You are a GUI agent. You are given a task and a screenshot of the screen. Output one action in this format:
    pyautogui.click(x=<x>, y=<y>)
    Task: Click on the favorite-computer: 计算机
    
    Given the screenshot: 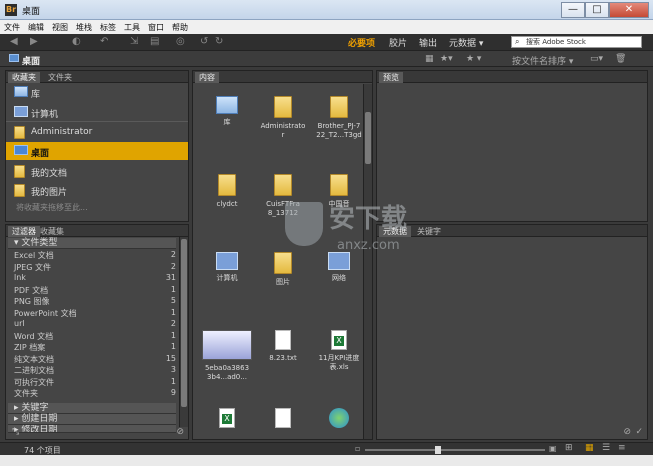 What is the action you would take?
    pyautogui.click(x=97, y=112)
    